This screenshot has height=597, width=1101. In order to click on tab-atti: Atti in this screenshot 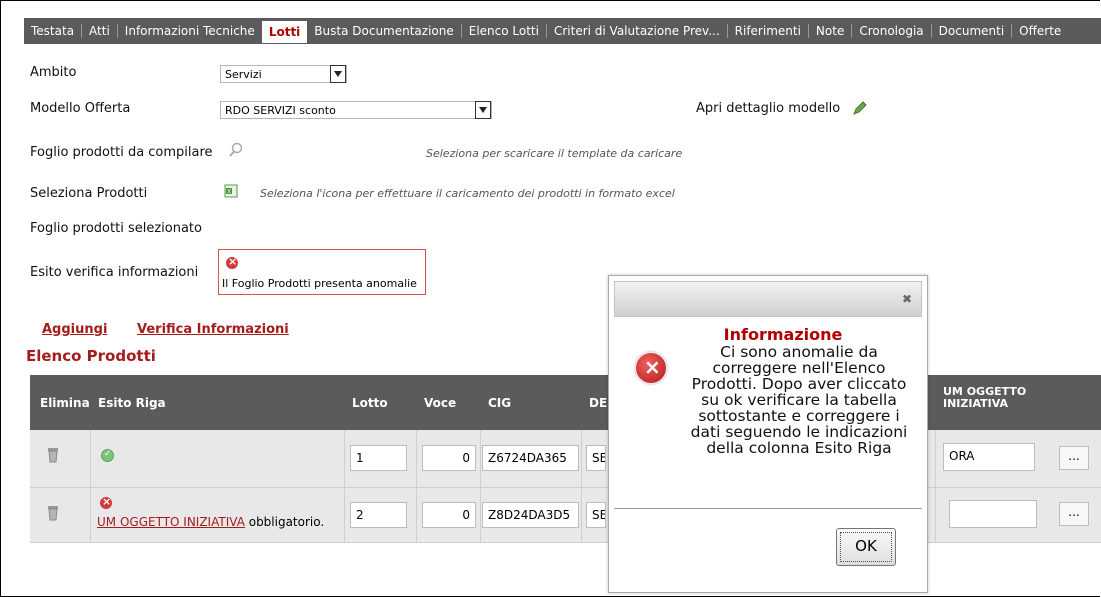, I will do `click(99, 31)`.